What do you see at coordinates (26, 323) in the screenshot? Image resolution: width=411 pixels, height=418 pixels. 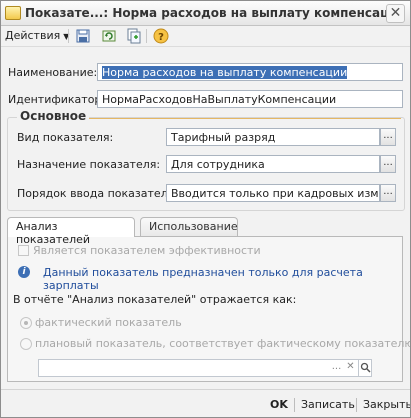 I see `radio-actual-indicator` at bounding box center [26, 323].